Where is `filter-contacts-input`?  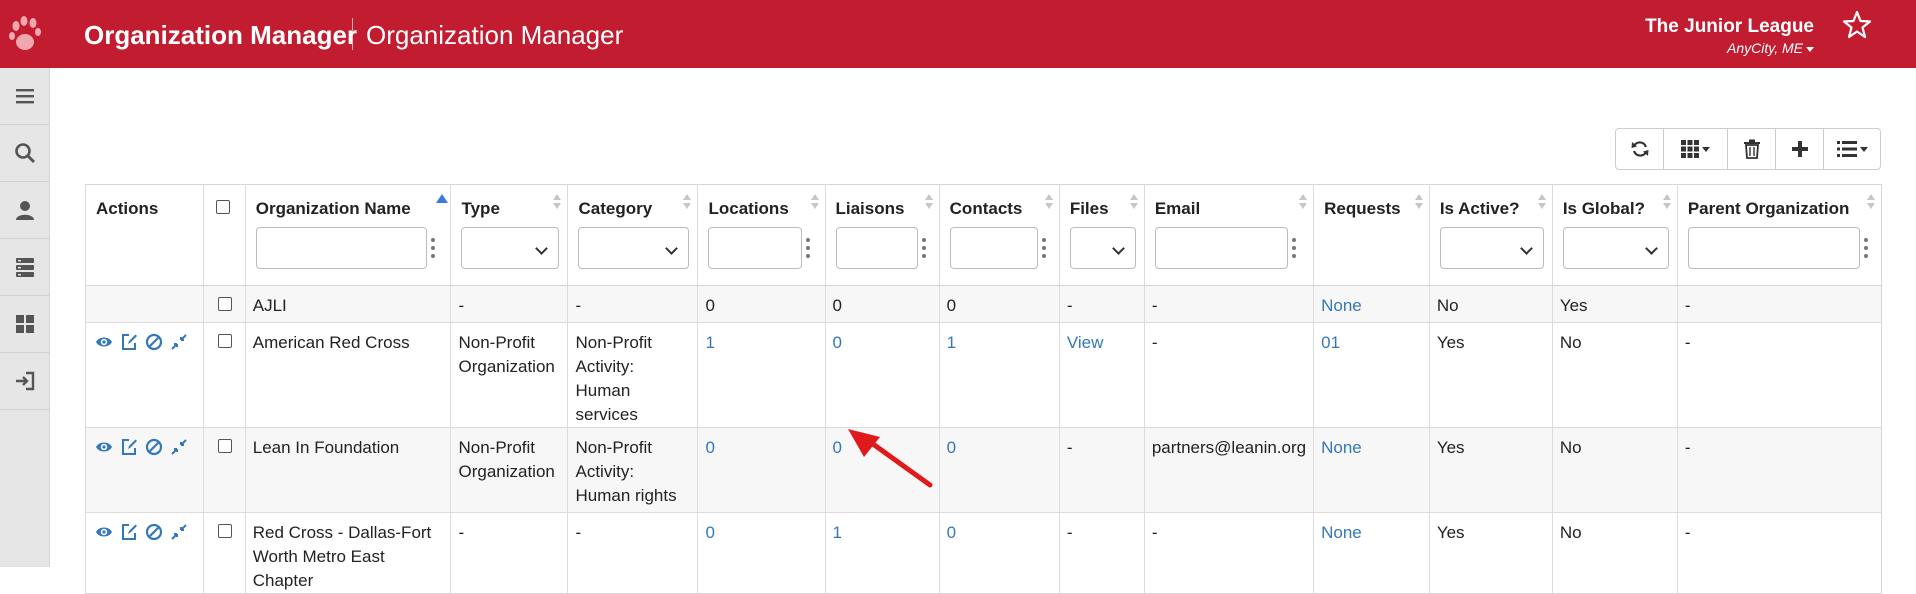 filter-contacts-input is located at coordinates (993, 248).